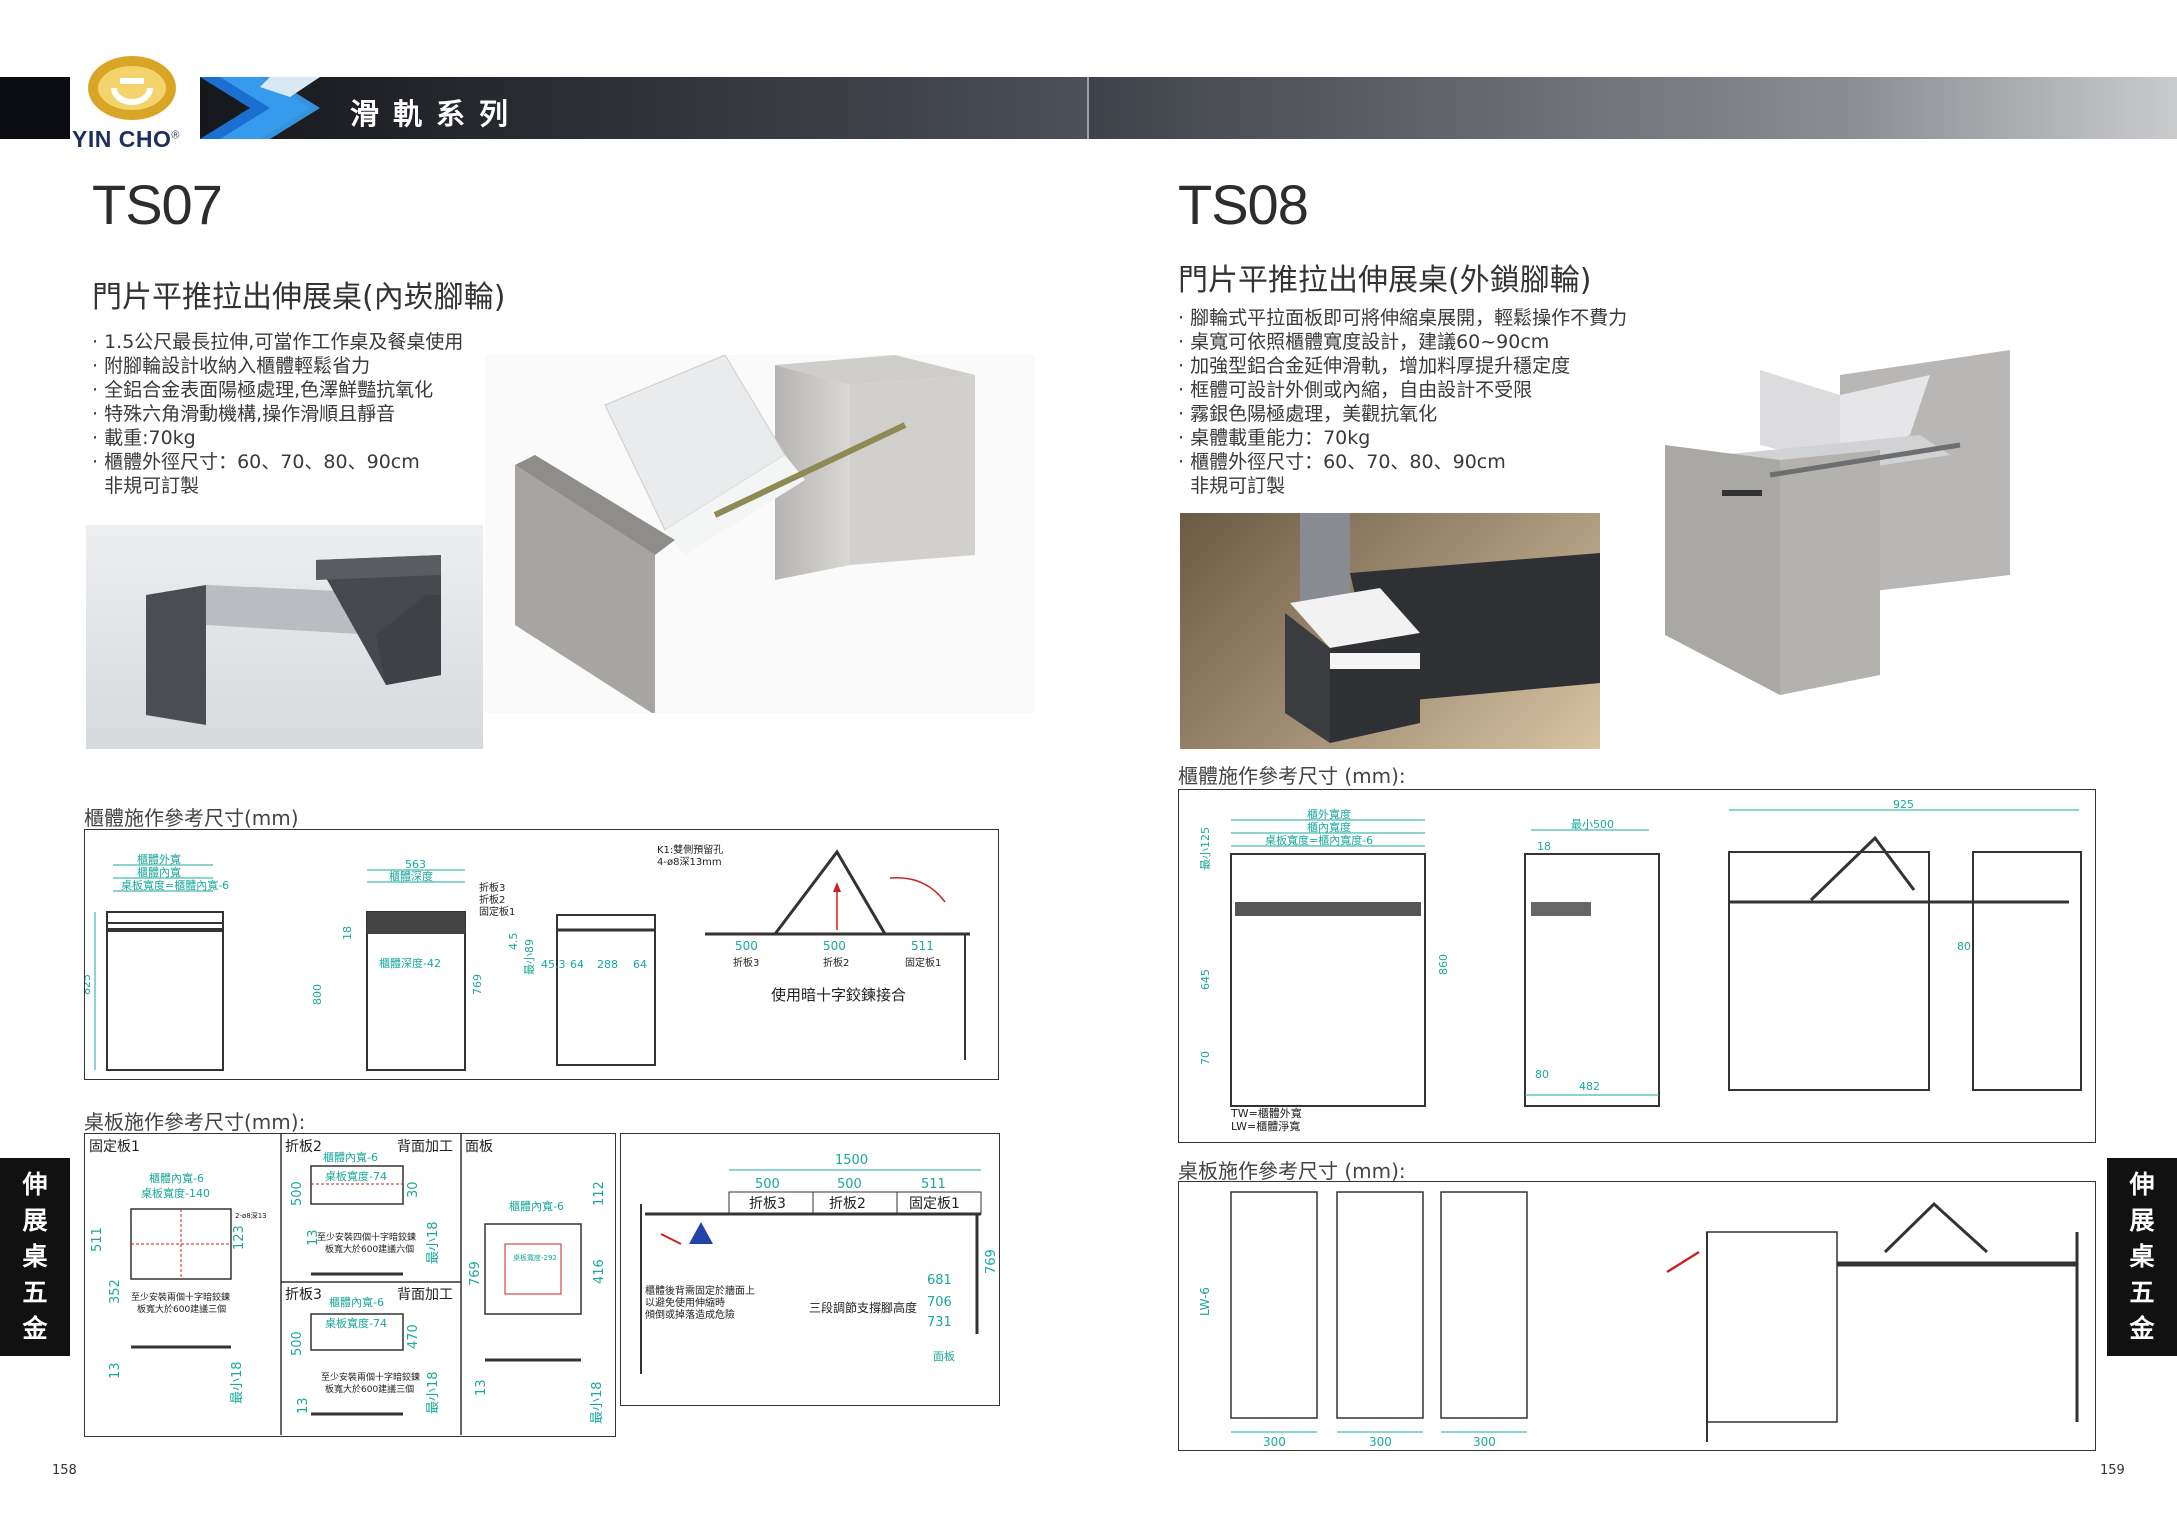 The image size is (2177, 1527). What do you see at coordinates (479, 1147) in the screenshot?
I see `c4-title: 面板` at bounding box center [479, 1147].